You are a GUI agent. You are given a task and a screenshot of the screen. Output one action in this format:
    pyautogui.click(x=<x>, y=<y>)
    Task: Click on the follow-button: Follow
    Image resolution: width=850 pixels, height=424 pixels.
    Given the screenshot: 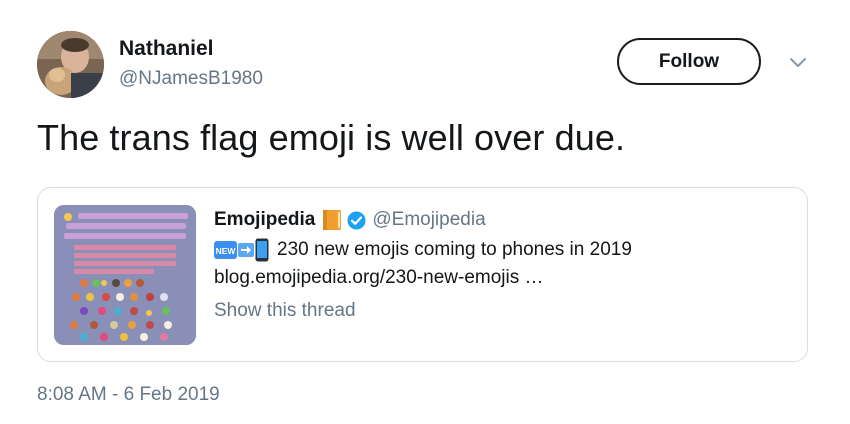 What is the action you would take?
    pyautogui.click(x=689, y=61)
    